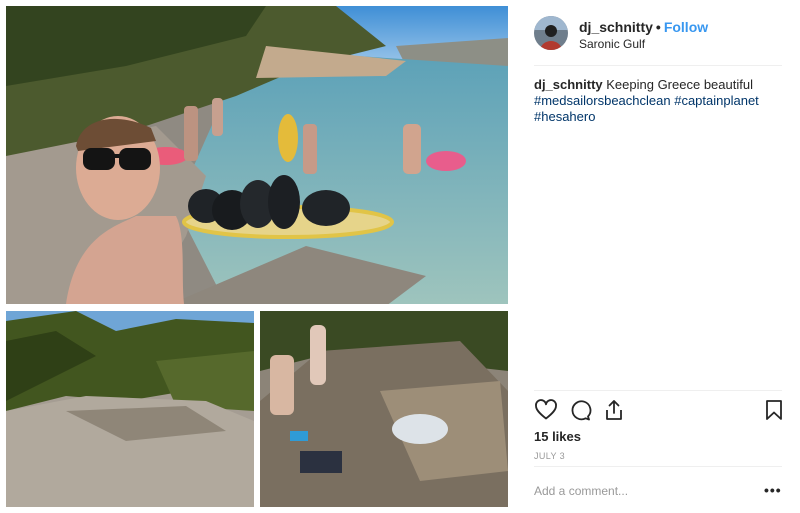 The height and width of the screenshot is (513, 800). I want to click on more-options-button: •••, so click(773, 490).